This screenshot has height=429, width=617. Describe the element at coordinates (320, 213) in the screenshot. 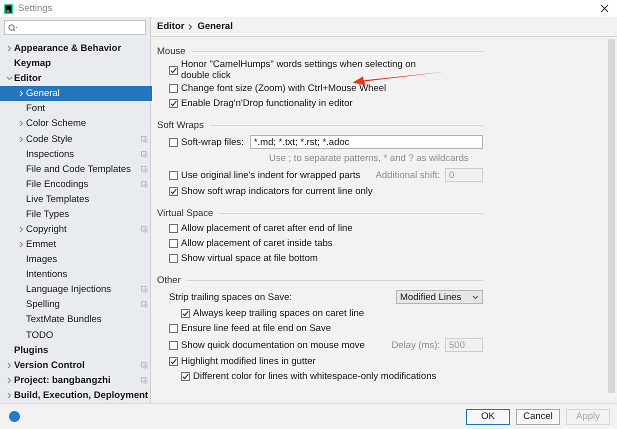

I see `section-title: Virtual Space` at that location.